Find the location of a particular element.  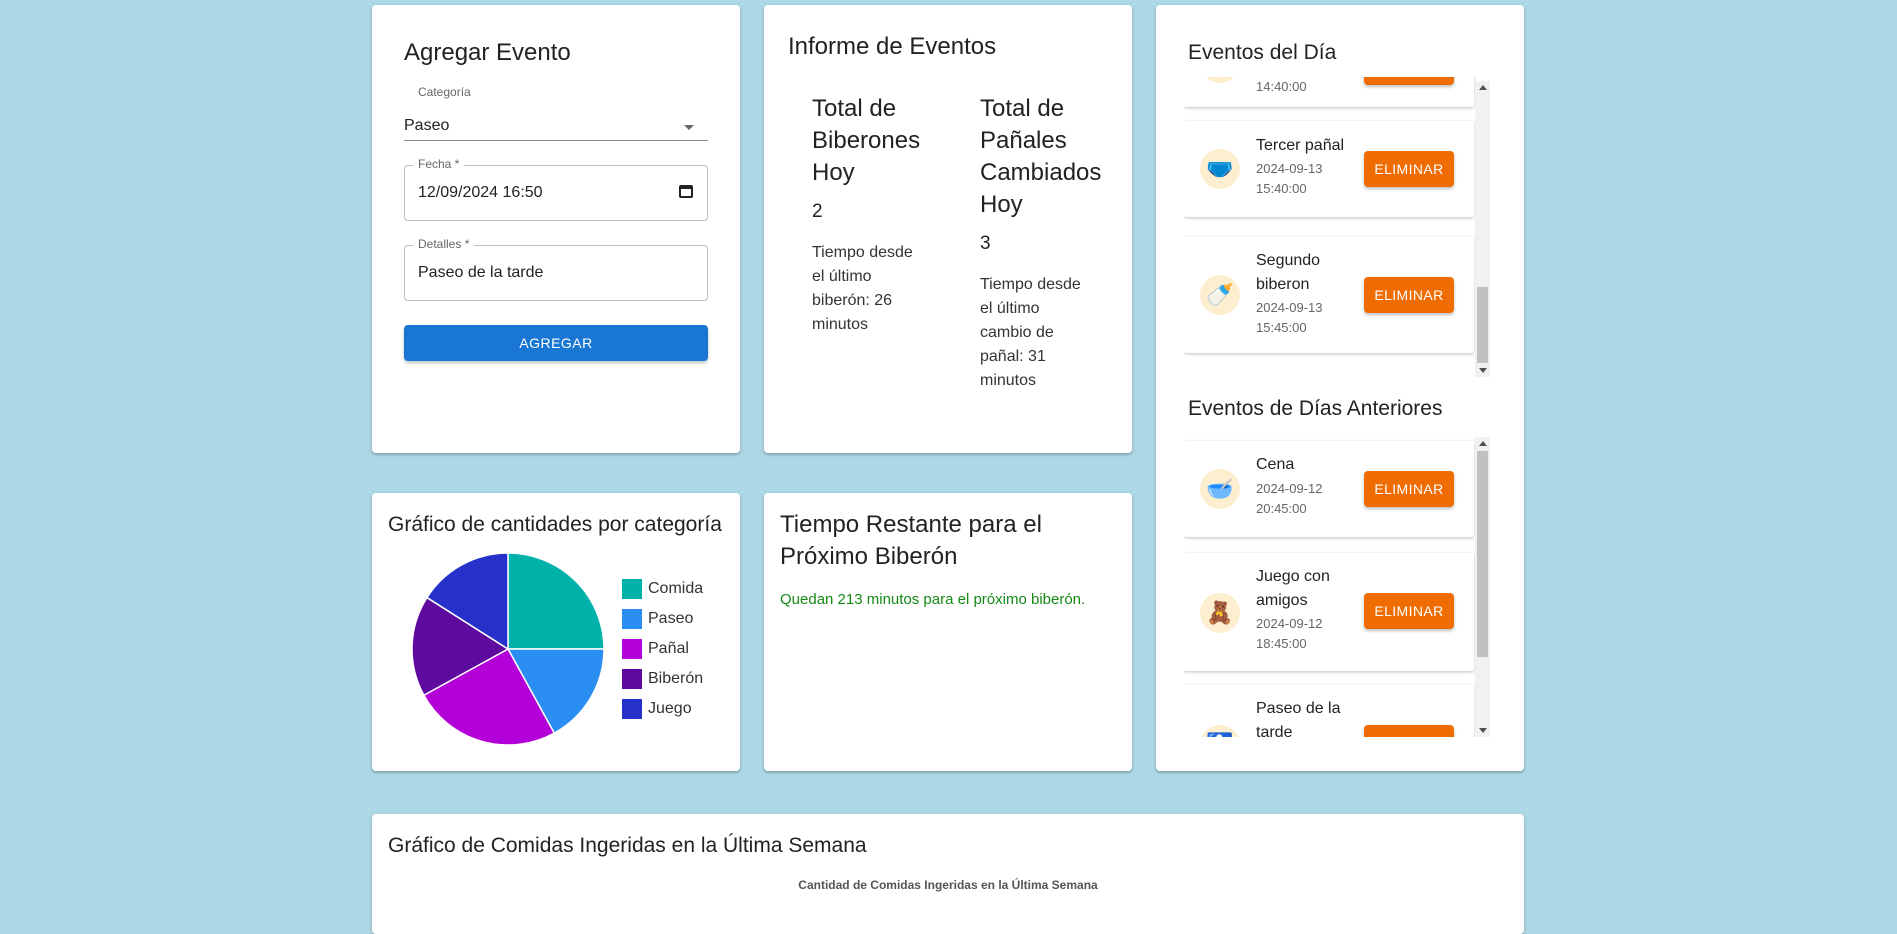

event-name: Cena is located at coordinates (1275, 464).